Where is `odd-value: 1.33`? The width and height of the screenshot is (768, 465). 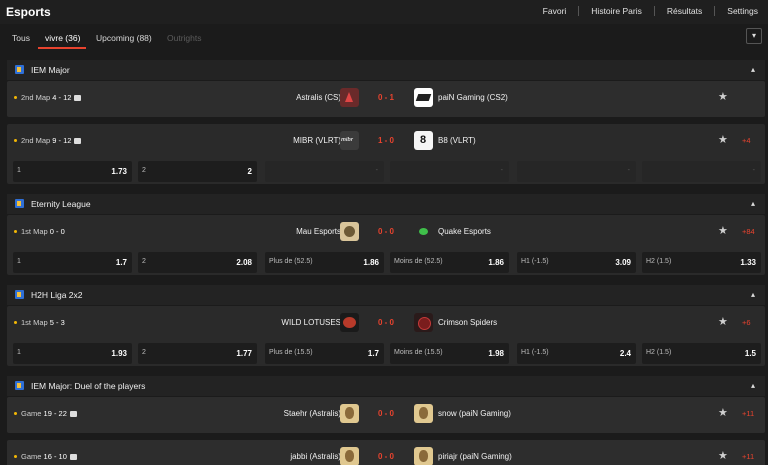 odd-value: 1.33 is located at coordinates (748, 262).